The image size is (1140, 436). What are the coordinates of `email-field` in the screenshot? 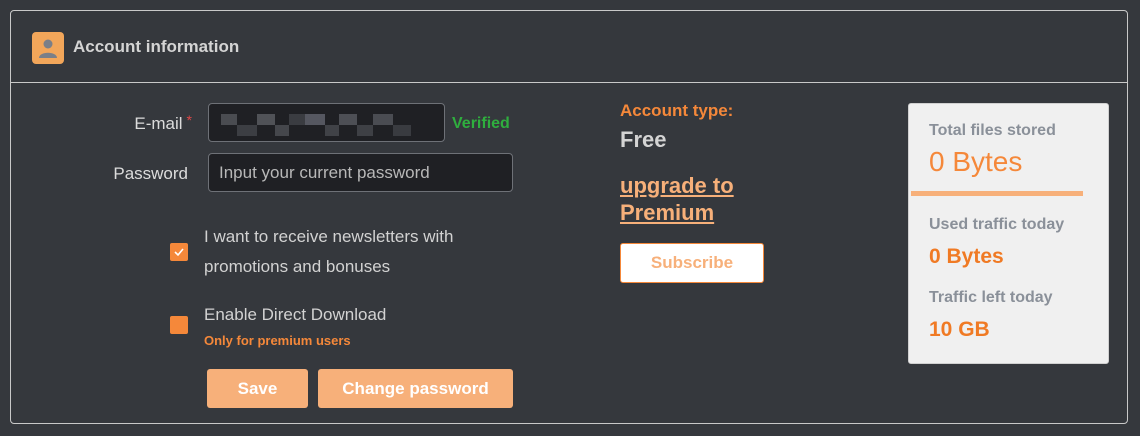 It's located at (326, 122).